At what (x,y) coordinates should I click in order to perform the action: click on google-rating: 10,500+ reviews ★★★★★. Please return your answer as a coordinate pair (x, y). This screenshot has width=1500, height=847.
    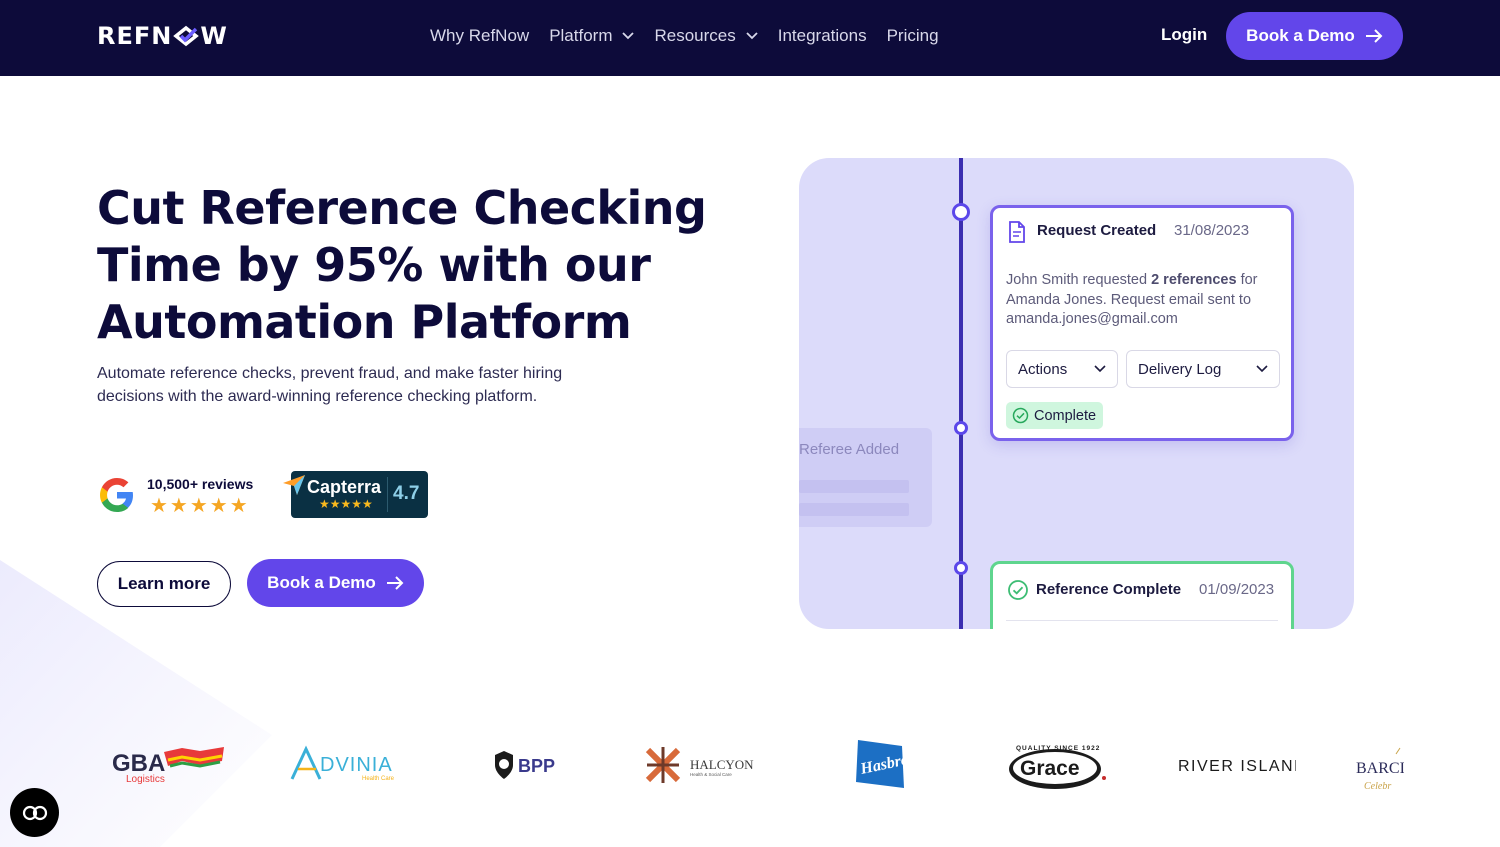
    Looking at the image, I should click on (182, 495).